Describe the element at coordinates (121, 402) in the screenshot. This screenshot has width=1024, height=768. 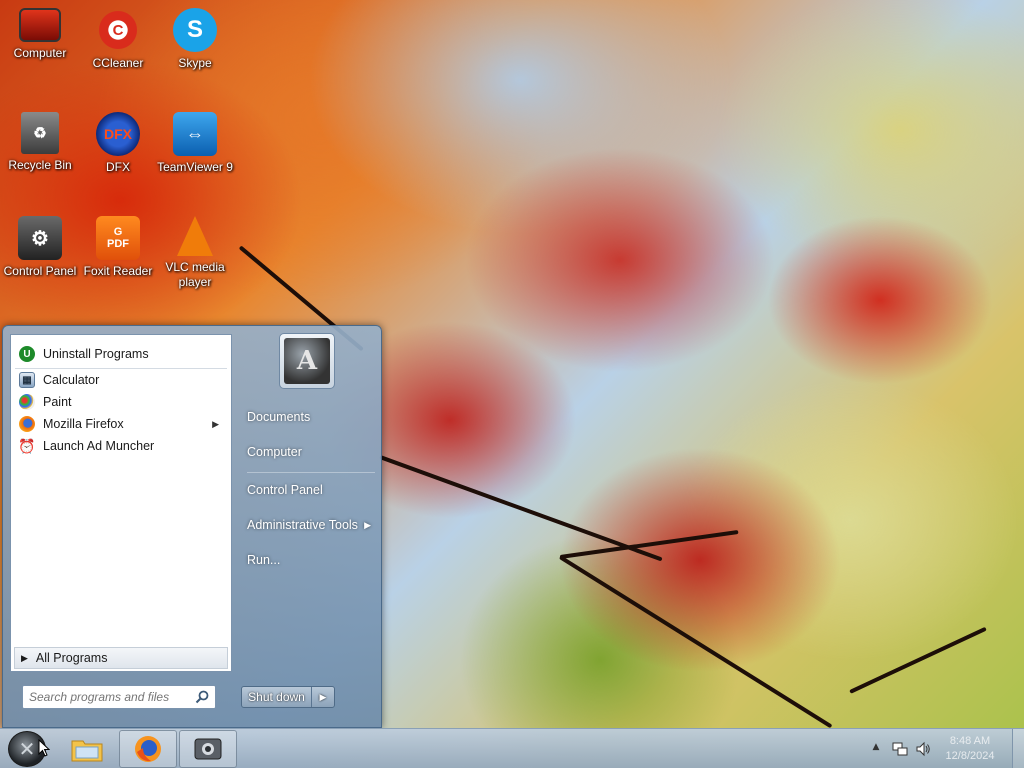
I see `program-paint: Paint` at that location.